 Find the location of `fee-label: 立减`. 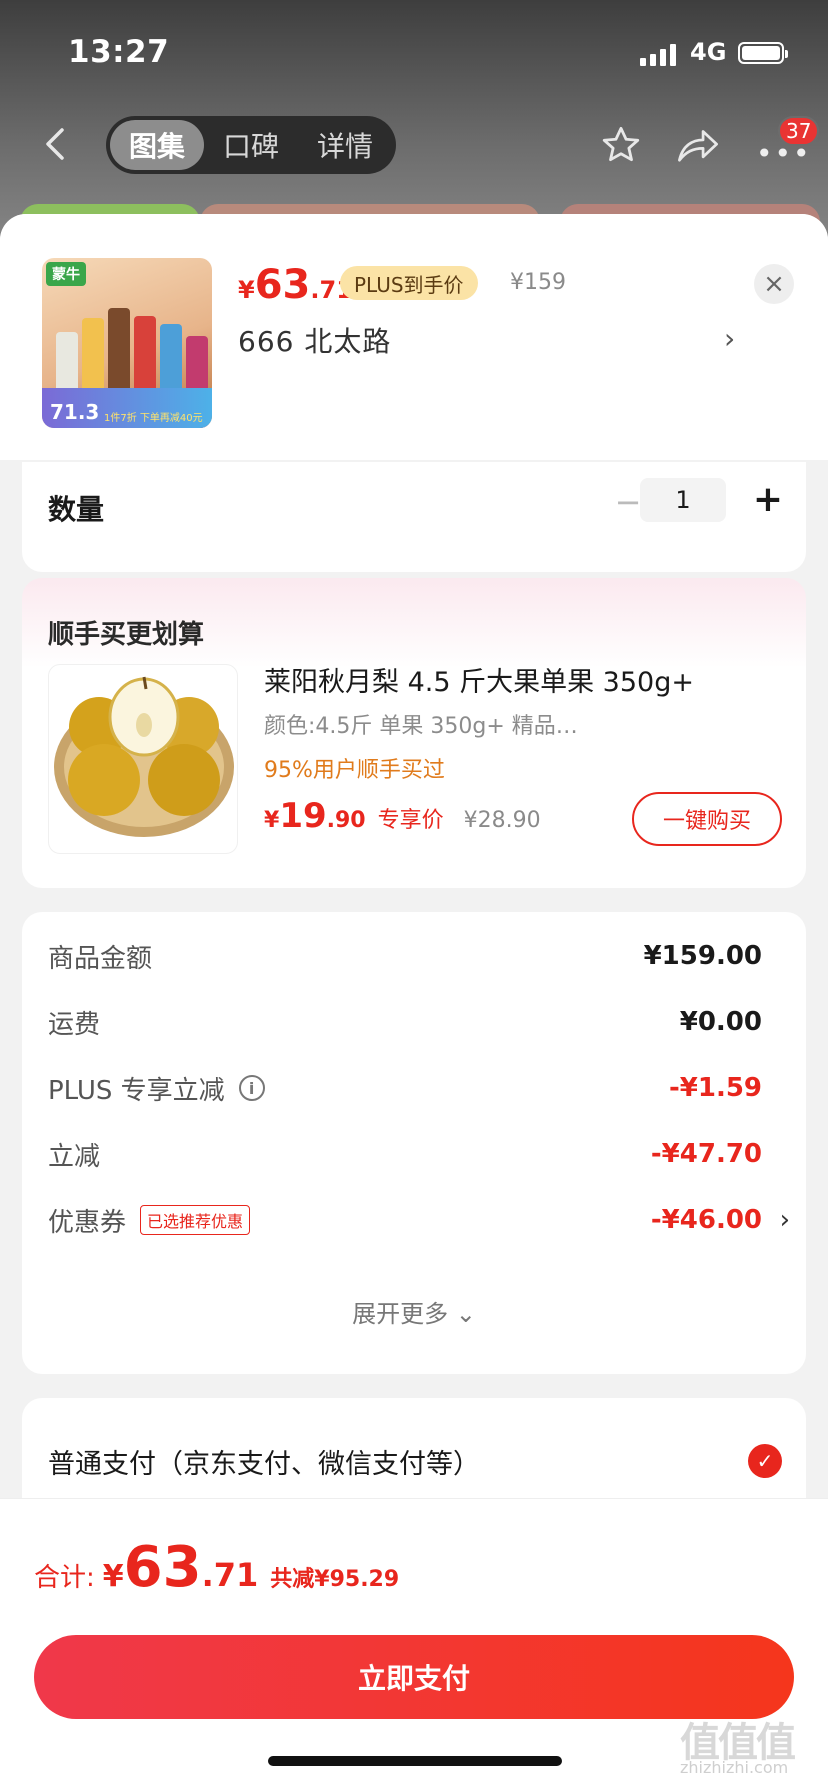

fee-label: 立减 is located at coordinates (74, 1156).